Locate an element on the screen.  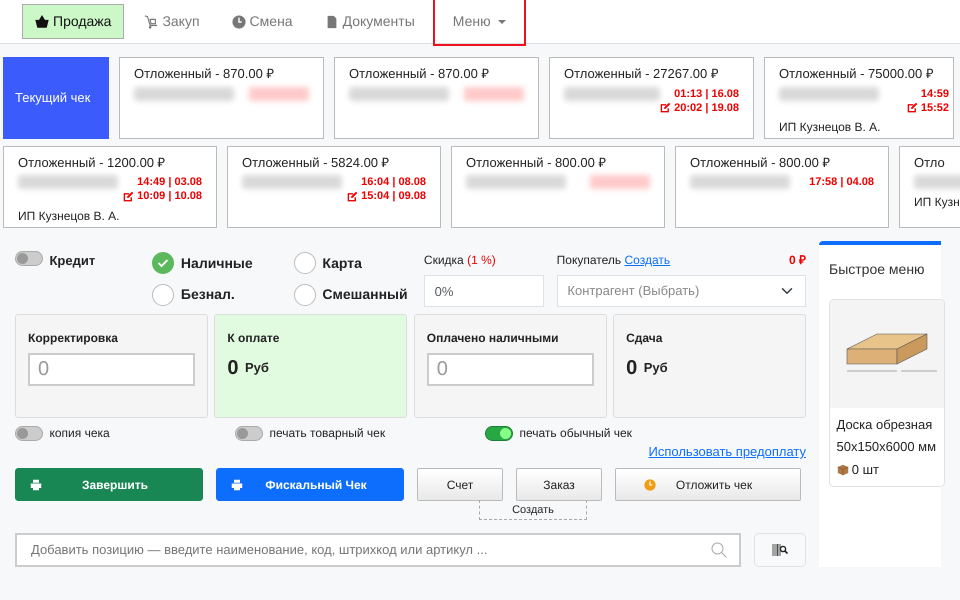
toggle-label: печать обычный чек is located at coordinates (576, 433).